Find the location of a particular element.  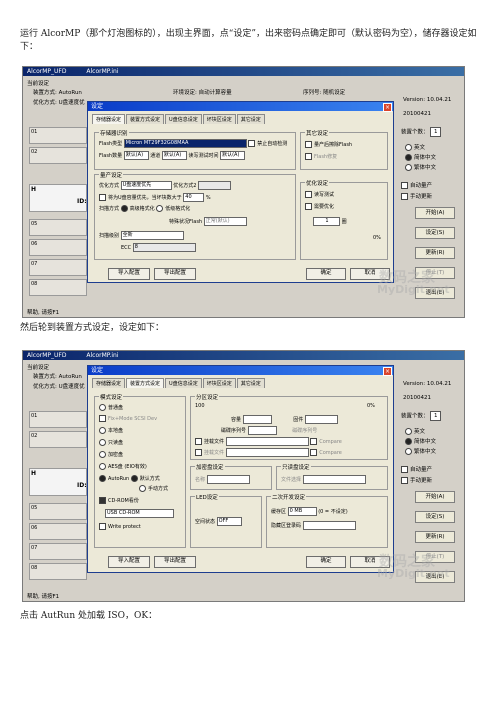

cap-input is located at coordinates (257, 419).